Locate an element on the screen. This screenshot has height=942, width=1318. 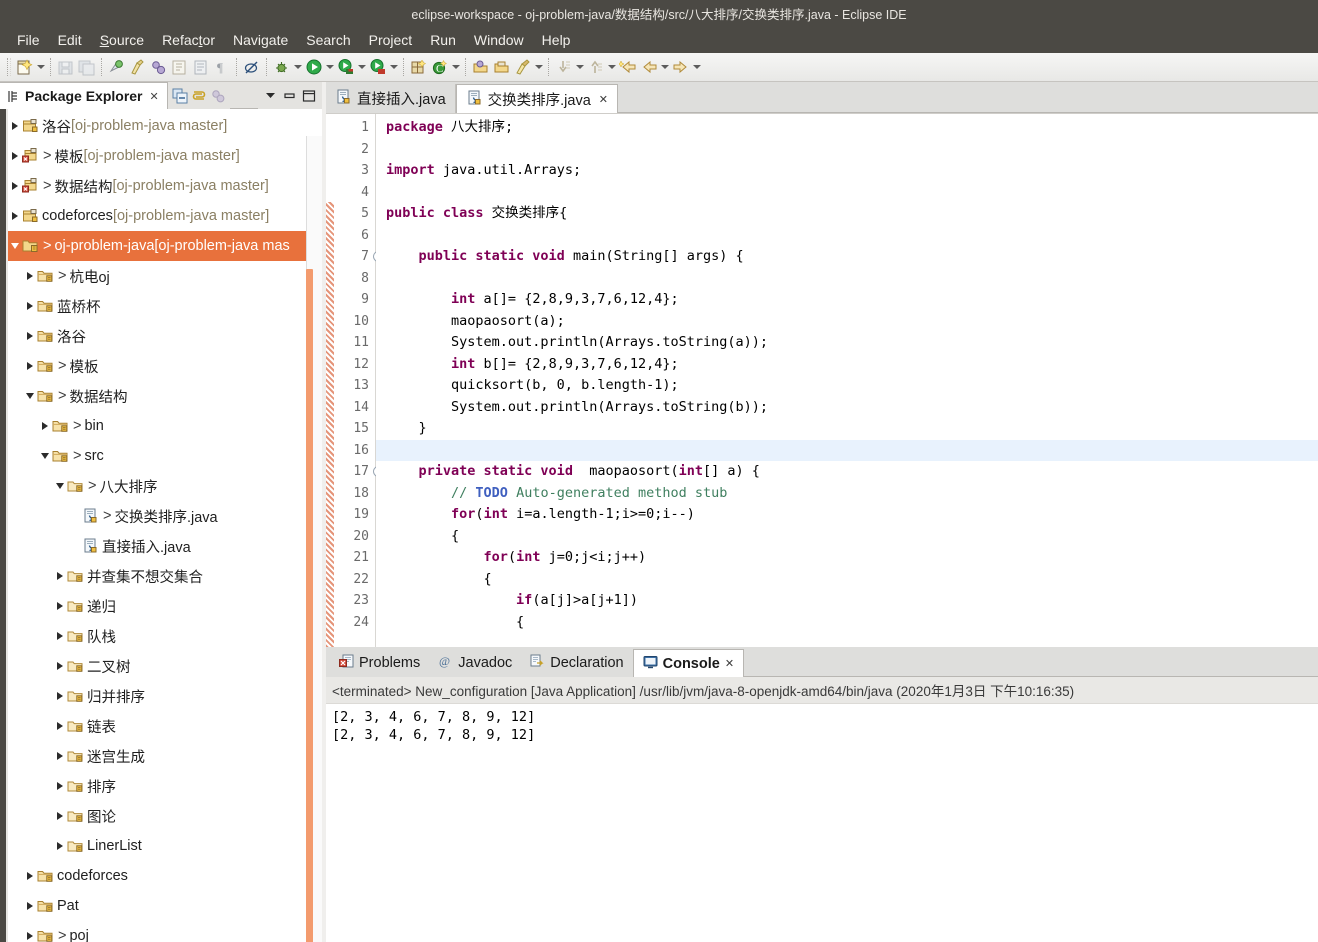
tree-item: LinerList is located at coordinates (161, 846).